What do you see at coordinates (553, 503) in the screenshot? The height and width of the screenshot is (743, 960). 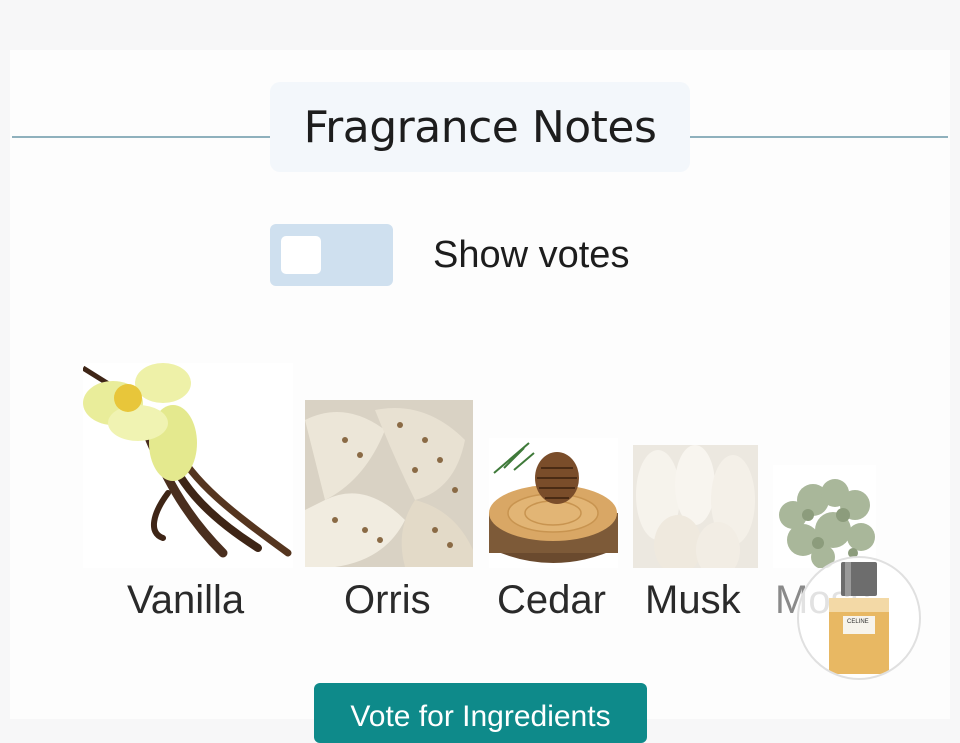 I see `cedar-image` at bounding box center [553, 503].